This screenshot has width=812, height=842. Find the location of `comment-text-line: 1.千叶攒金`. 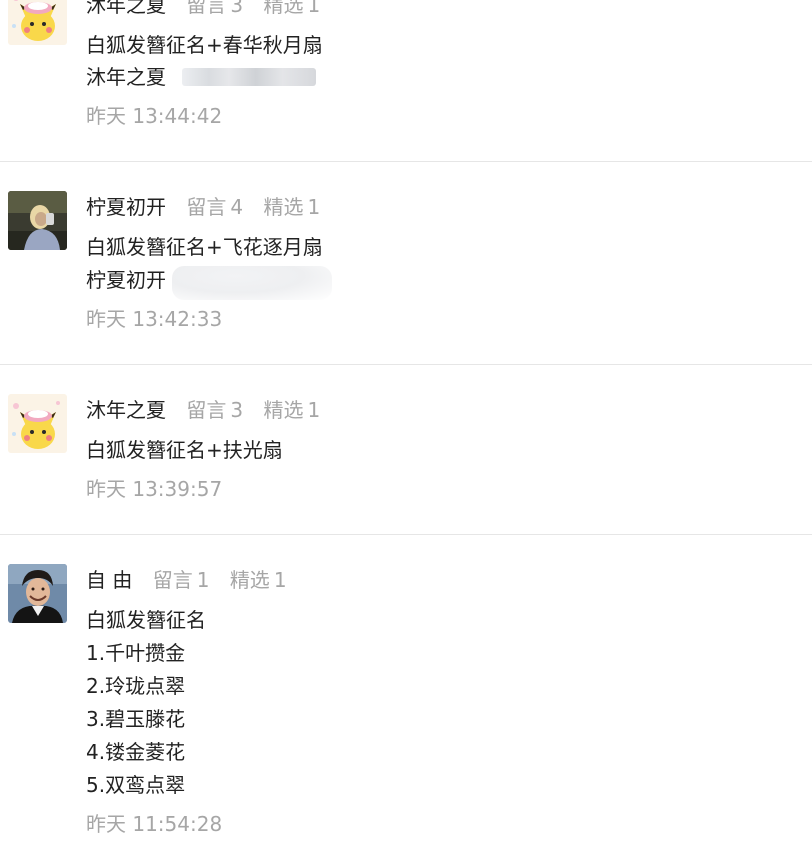

comment-text-line: 1.千叶攒金 is located at coordinates (136, 653).